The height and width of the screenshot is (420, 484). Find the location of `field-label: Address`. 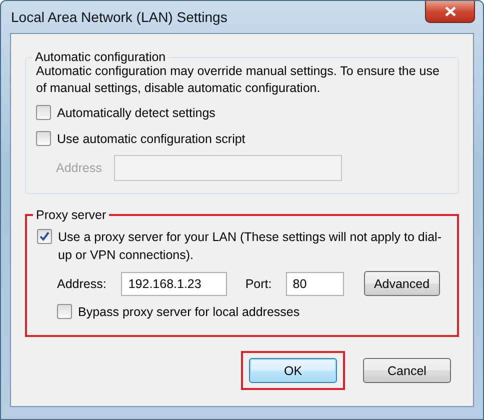

field-label: Address is located at coordinates (79, 168).